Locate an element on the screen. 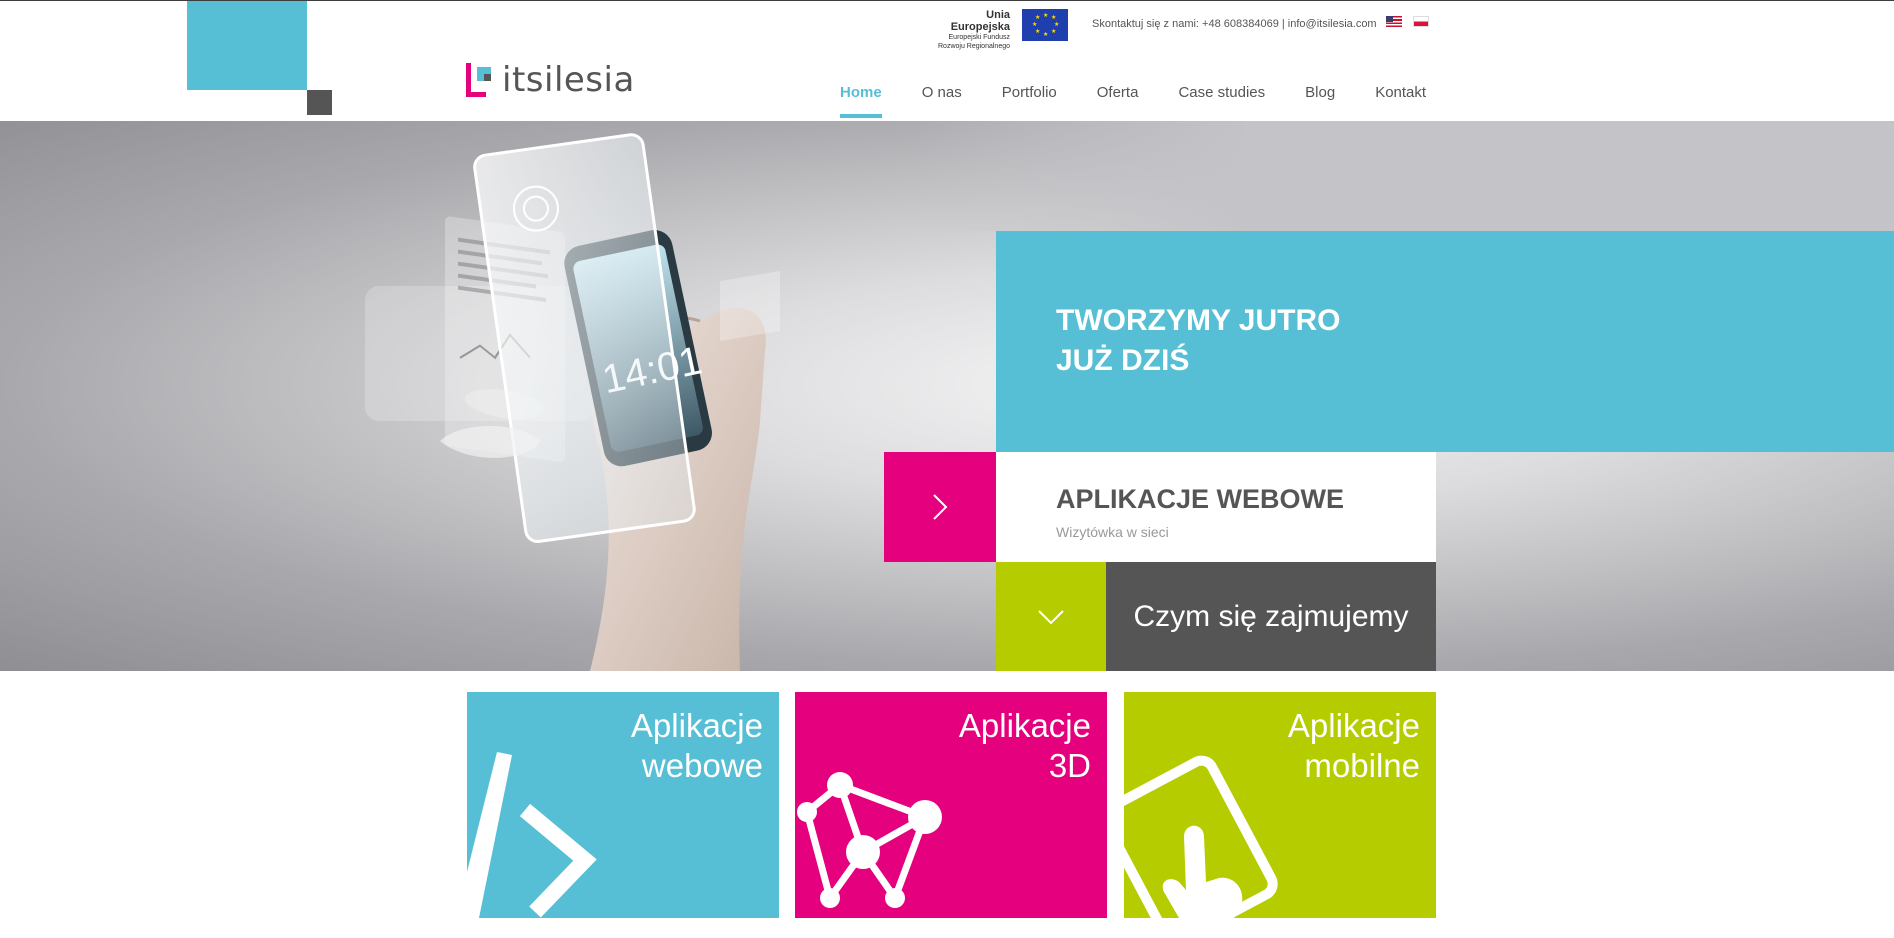 The image size is (1894, 938). tile-3d-apps-line-1: Aplikacje is located at coordinates (1024, 725).